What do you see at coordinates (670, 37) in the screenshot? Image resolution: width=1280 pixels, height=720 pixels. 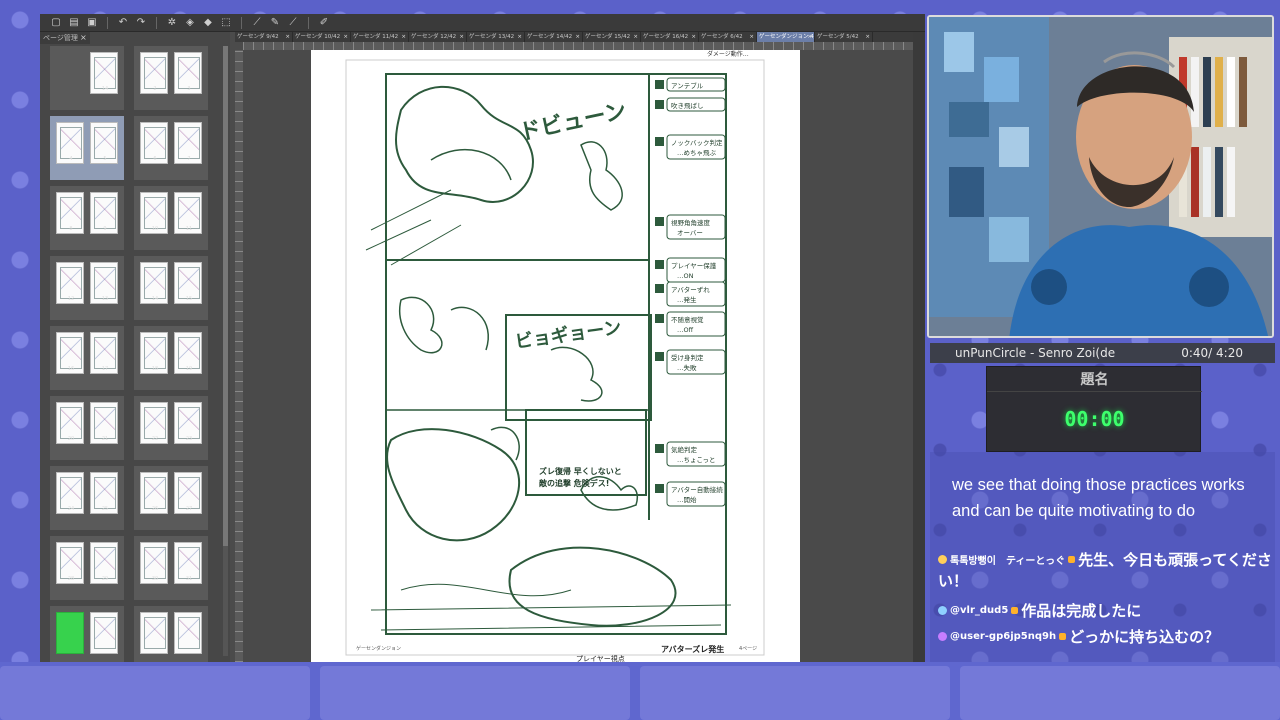 I see `document-tab: ゲーセンダ 16/42 ×` at bounding box center [670, 37].